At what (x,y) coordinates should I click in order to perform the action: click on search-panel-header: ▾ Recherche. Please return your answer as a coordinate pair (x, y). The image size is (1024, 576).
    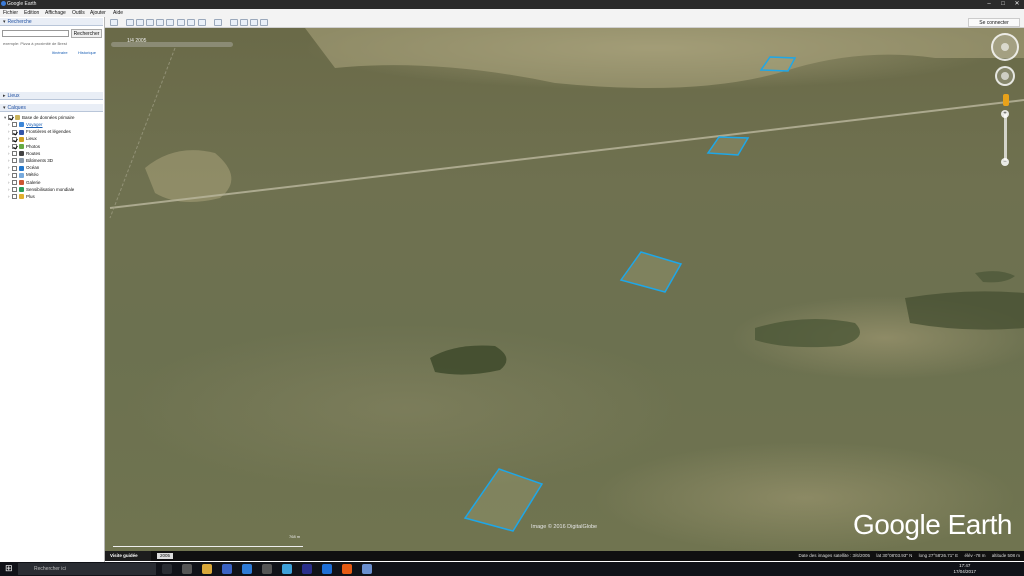
    Looking at the image, I should click on (51, 22).